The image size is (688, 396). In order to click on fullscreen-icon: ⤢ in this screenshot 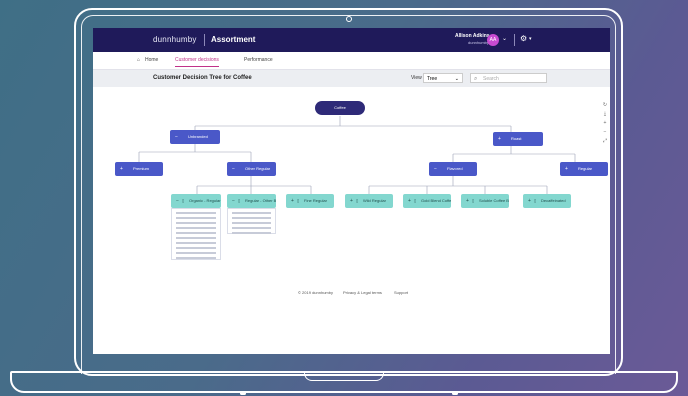, I will do `click(605, 141)`.